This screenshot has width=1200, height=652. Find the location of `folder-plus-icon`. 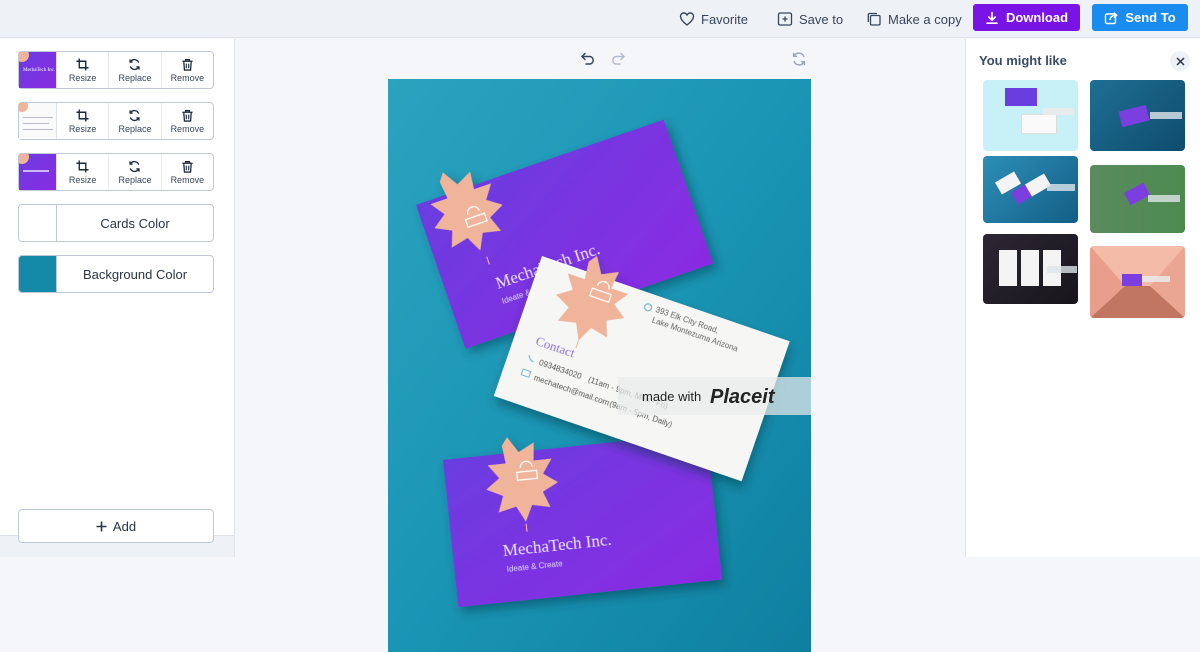

folder-plus-icon is located at coordinates (785, 19).